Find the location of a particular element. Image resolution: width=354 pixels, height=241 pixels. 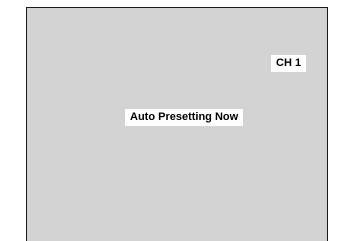

auto-preset-status-message: Auto Presetting Now is located at coordinates (184, 117).